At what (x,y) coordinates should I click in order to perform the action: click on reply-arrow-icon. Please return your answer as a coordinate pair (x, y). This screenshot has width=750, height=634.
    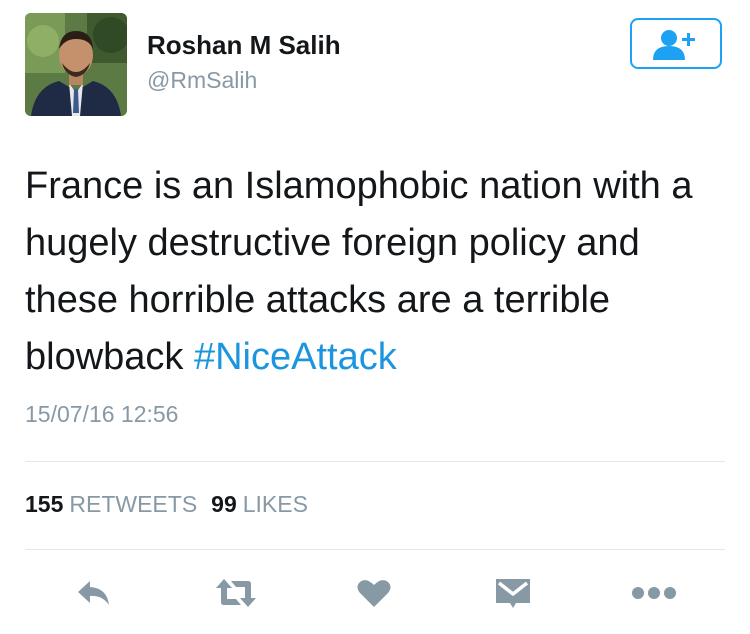
    Looking at the image, I should click on (93, 593).